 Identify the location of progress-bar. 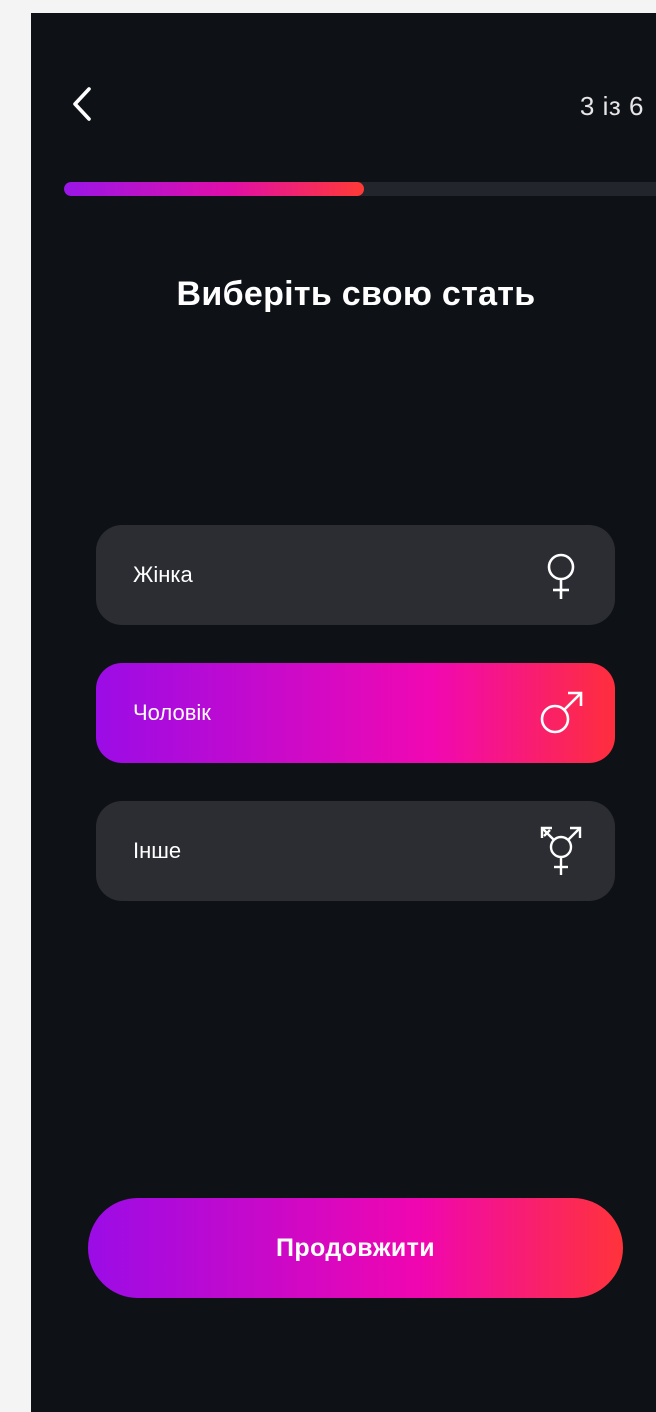
(360, 189).